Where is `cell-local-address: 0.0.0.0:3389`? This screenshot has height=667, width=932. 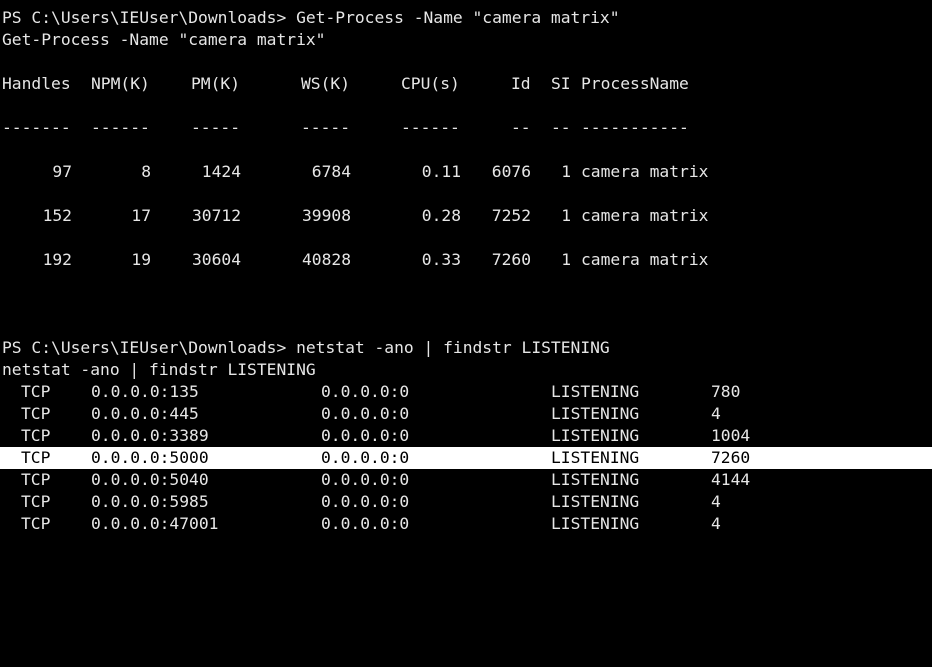
cell-local-address: 0.0.0.0:3389 is located at coordinates (150, 435).